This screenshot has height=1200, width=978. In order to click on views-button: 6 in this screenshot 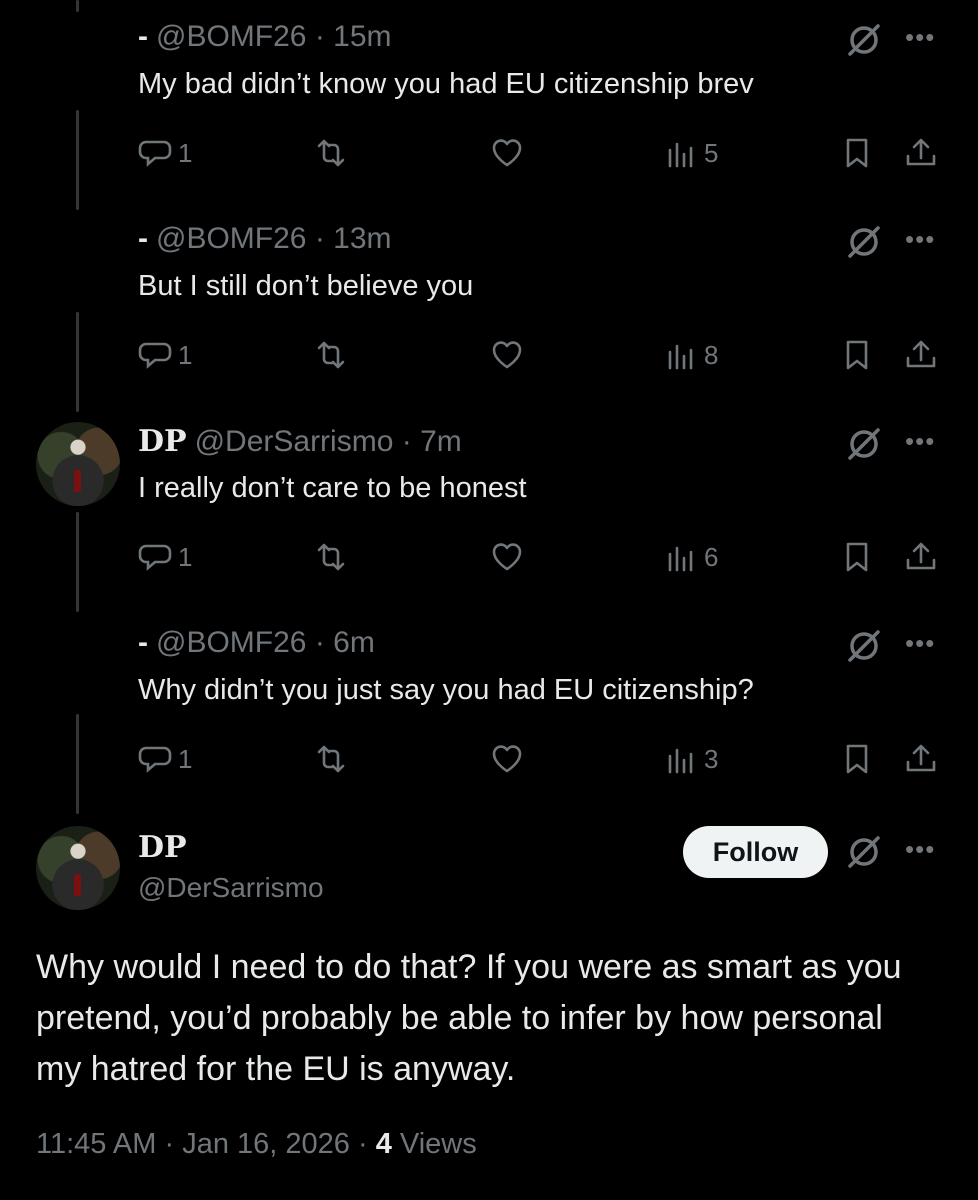, I will do `click(691, 557)`.